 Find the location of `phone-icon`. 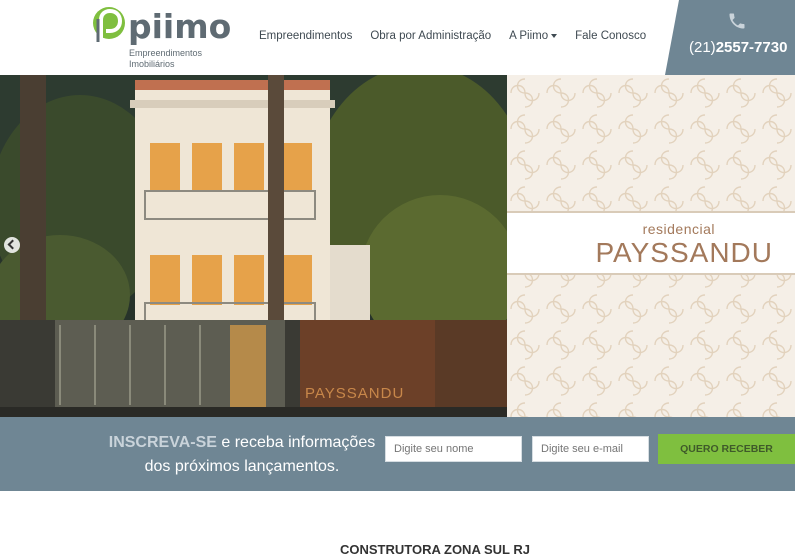

phone-icon is located at coordinates (737, 21).